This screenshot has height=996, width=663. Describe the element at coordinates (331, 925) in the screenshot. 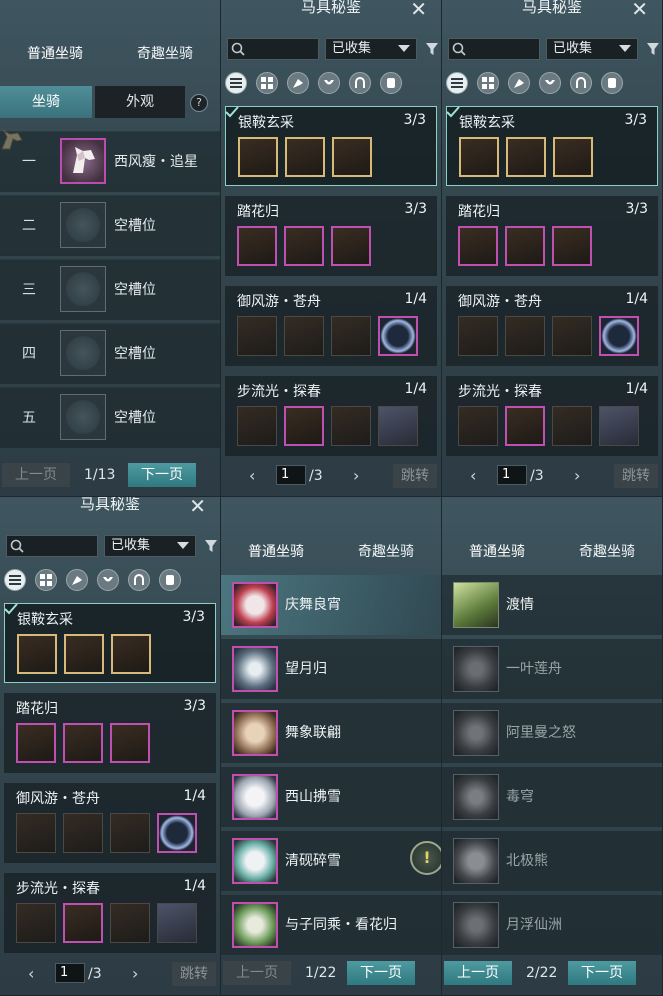

I see `mount-list-item: 与子同乘・看花归` at that location.